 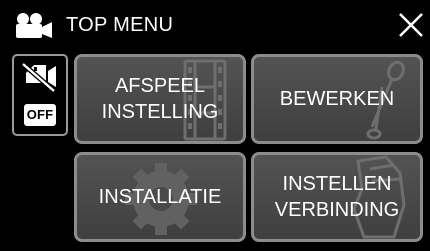 I want to click on no-sd-card-icon, so click(x=38, y=77).